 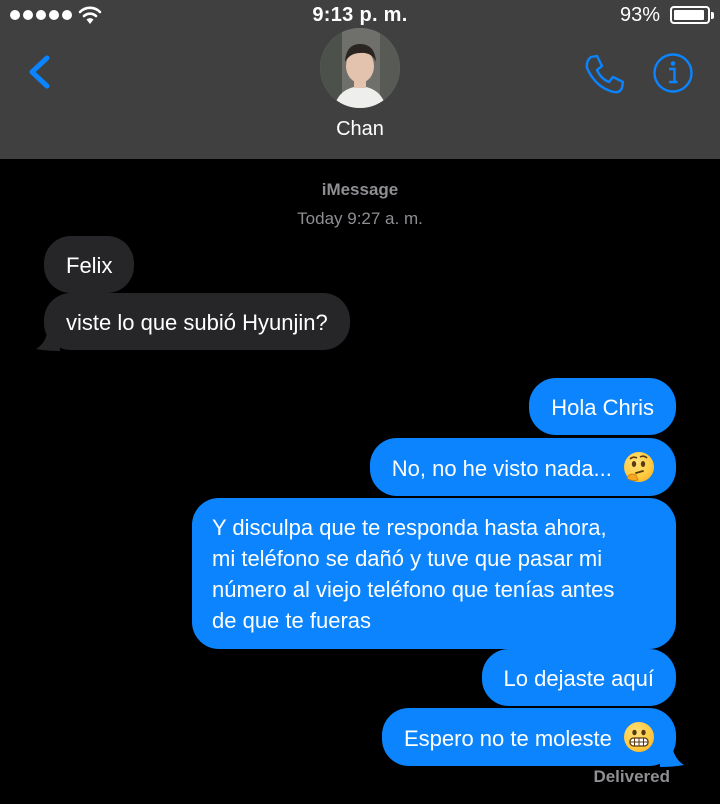 I want to click on message-line: Y disculpa que te responda hasta ahora,, so click(x=409, y=527).